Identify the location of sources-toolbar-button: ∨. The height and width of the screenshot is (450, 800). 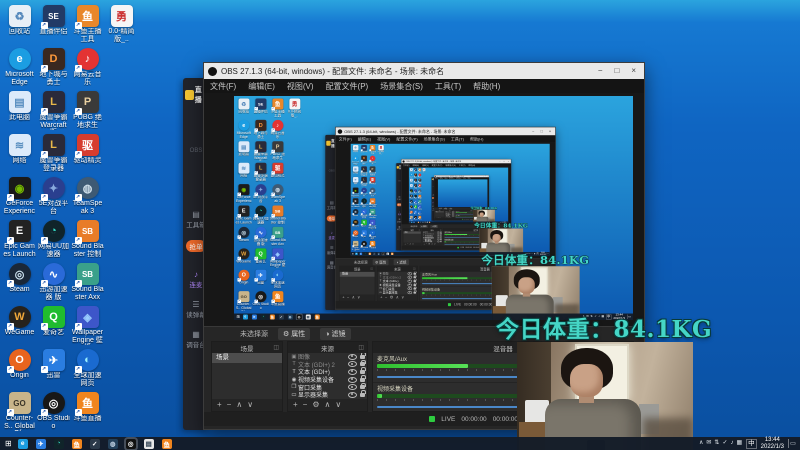
(338, 405).